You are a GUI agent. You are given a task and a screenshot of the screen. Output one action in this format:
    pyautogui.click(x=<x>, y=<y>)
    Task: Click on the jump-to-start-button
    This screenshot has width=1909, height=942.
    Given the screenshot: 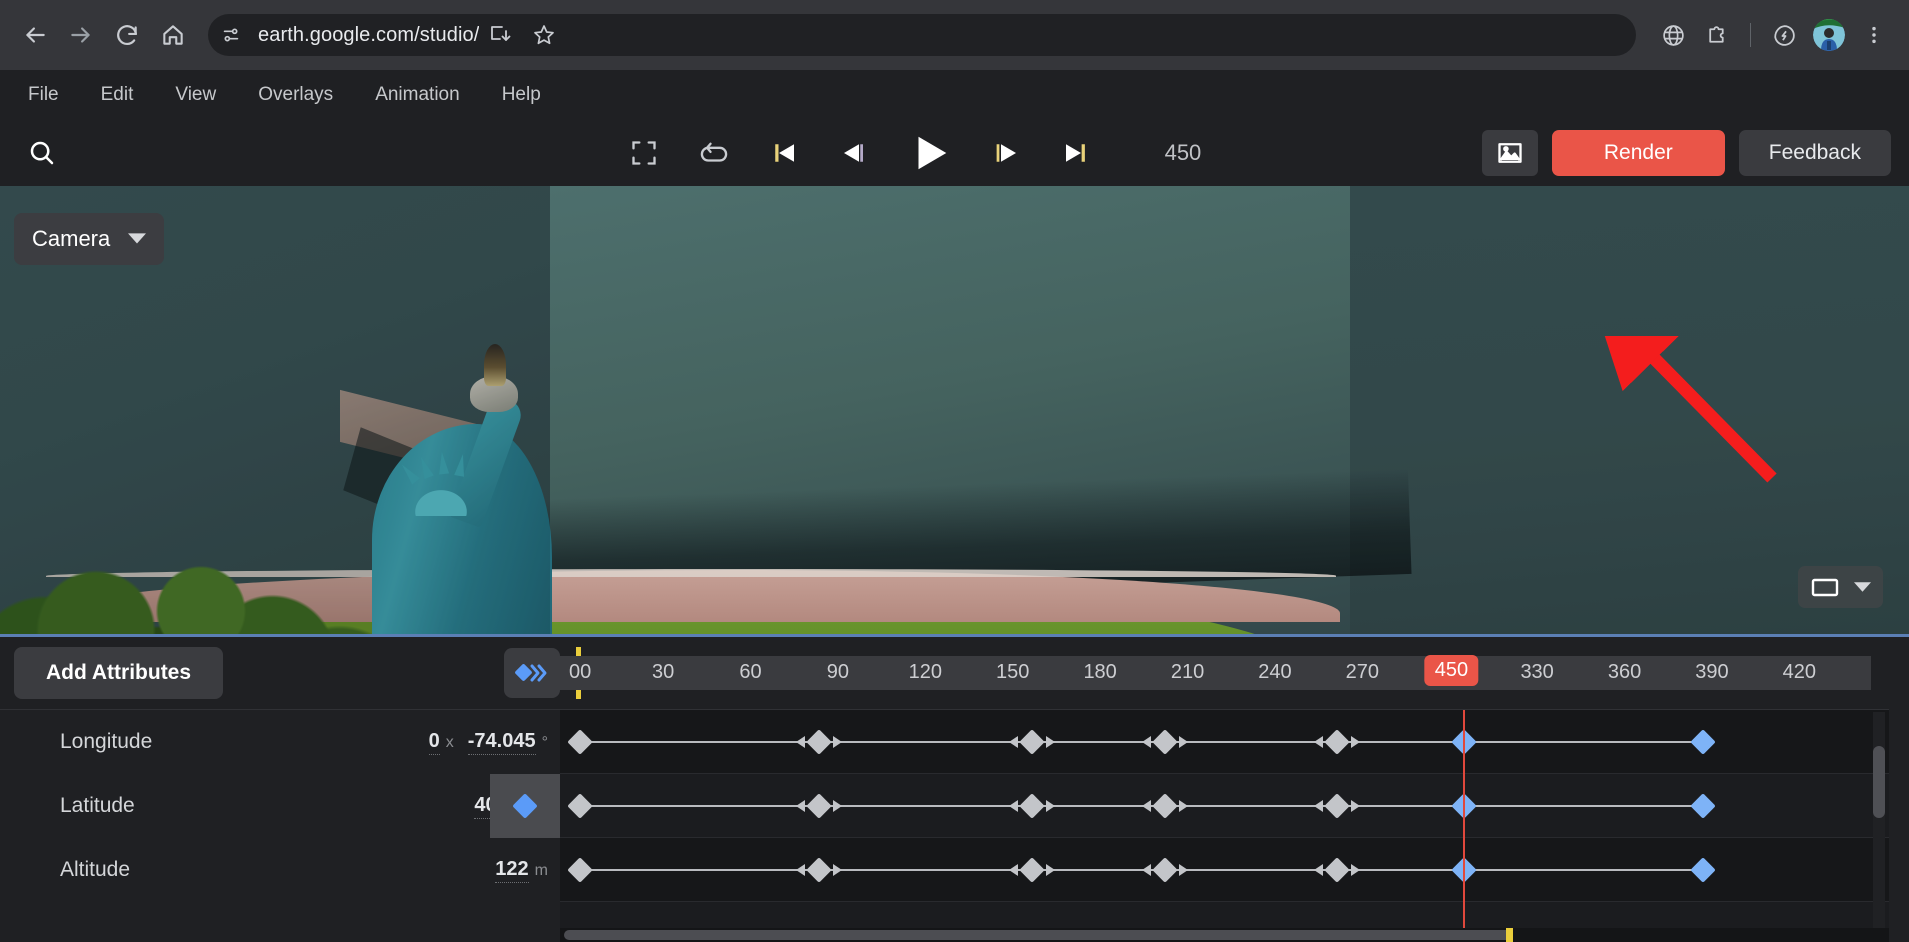 What is the action you would take?
    pyautogui.click(x=784, y=153)
    